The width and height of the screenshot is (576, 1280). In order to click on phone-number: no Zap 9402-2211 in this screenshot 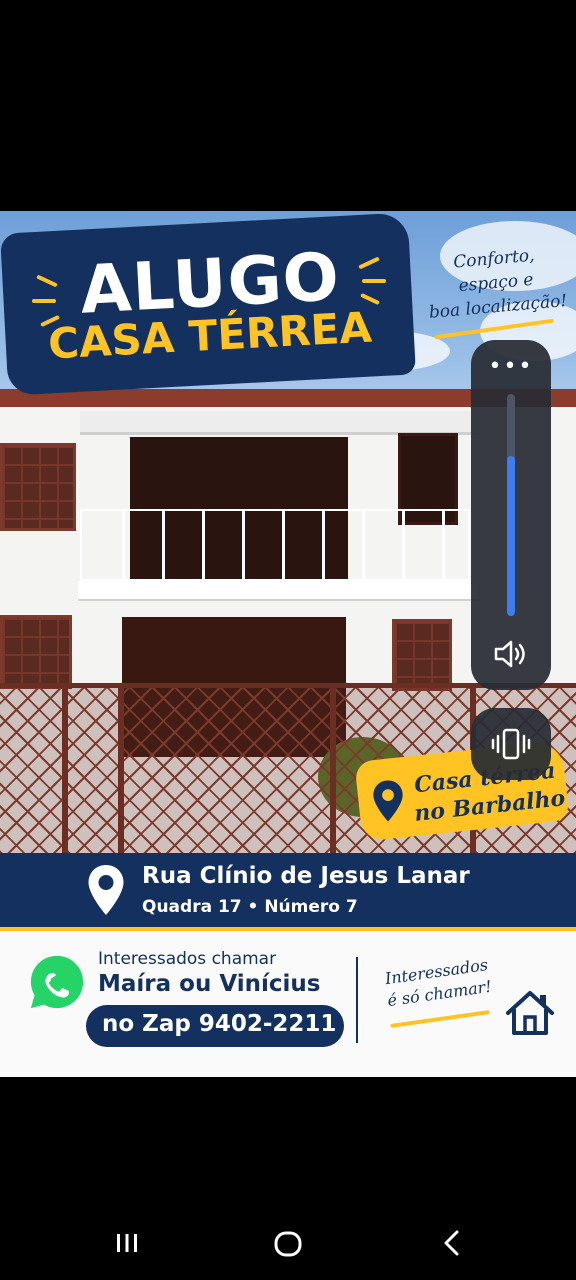, I will do `click(219, 1024)`.